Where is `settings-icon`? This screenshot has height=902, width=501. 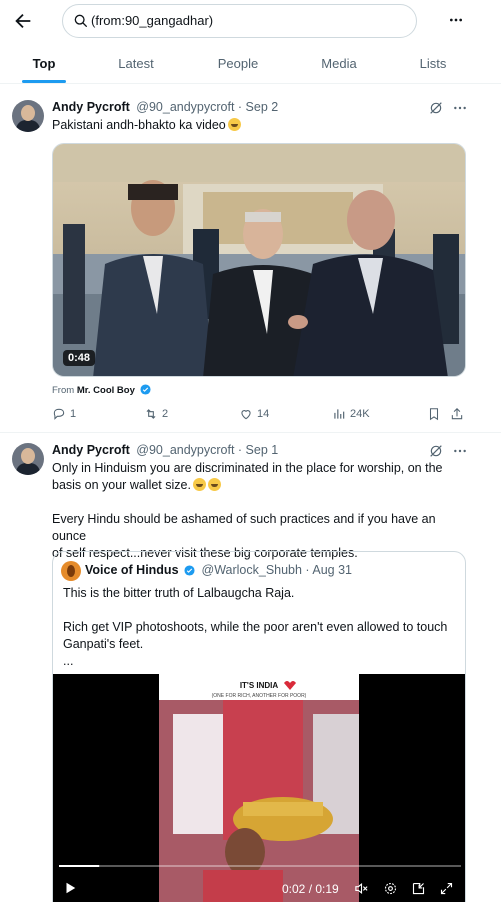 settings-icon is located at coordinates (390, 888).